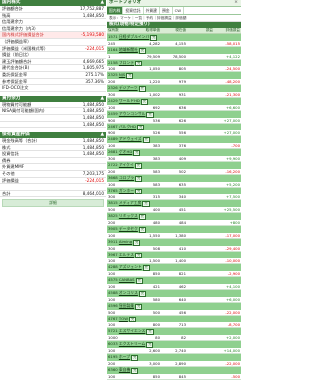 This screenshot has height=380, width=320. I want to click on stock-code: 3911, so click(113, 241).